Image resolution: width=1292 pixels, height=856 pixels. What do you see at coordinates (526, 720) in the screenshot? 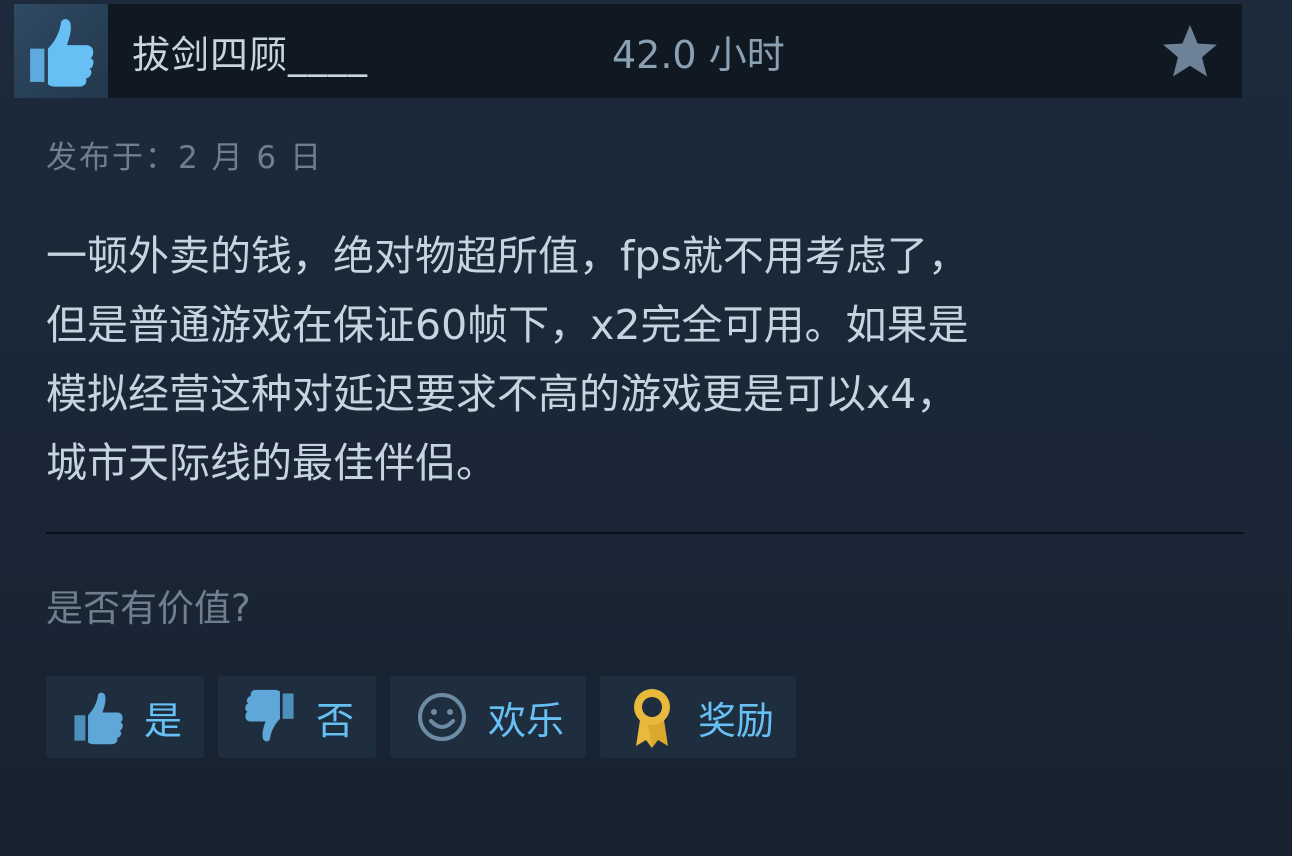
I see `vote-funny-label: 欢乐` at bounding box center [526, 720].